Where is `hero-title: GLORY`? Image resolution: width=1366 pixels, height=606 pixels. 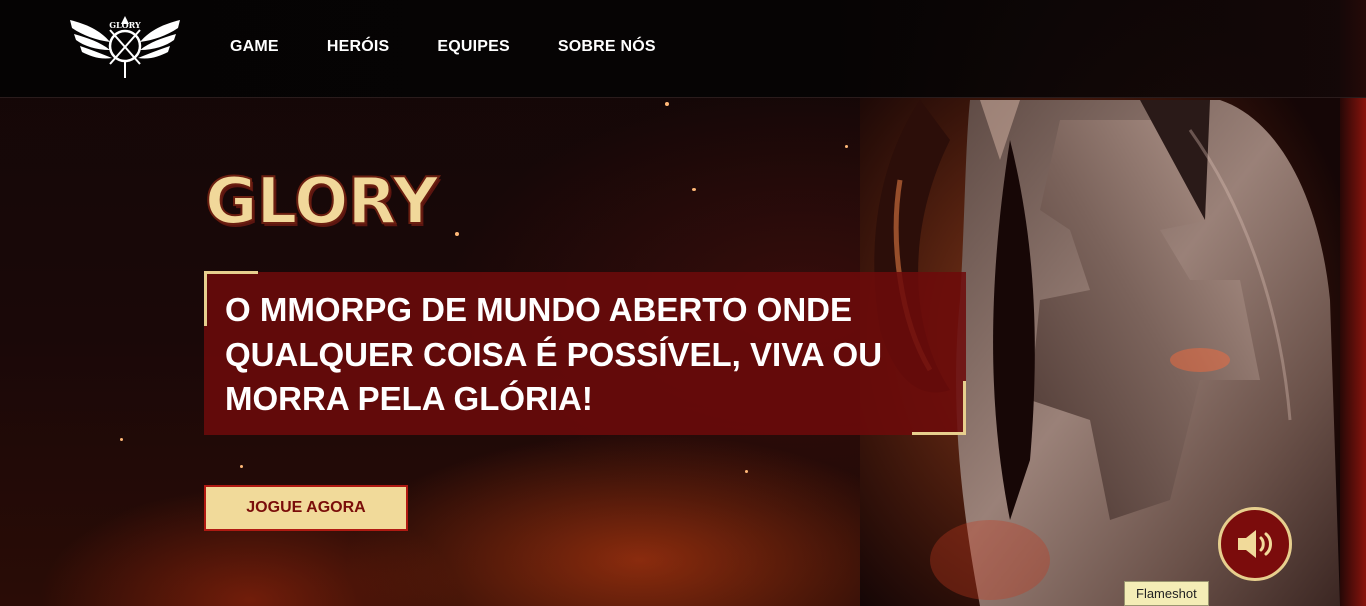
hero-title: GLORY is located at coordinates (322, 202).